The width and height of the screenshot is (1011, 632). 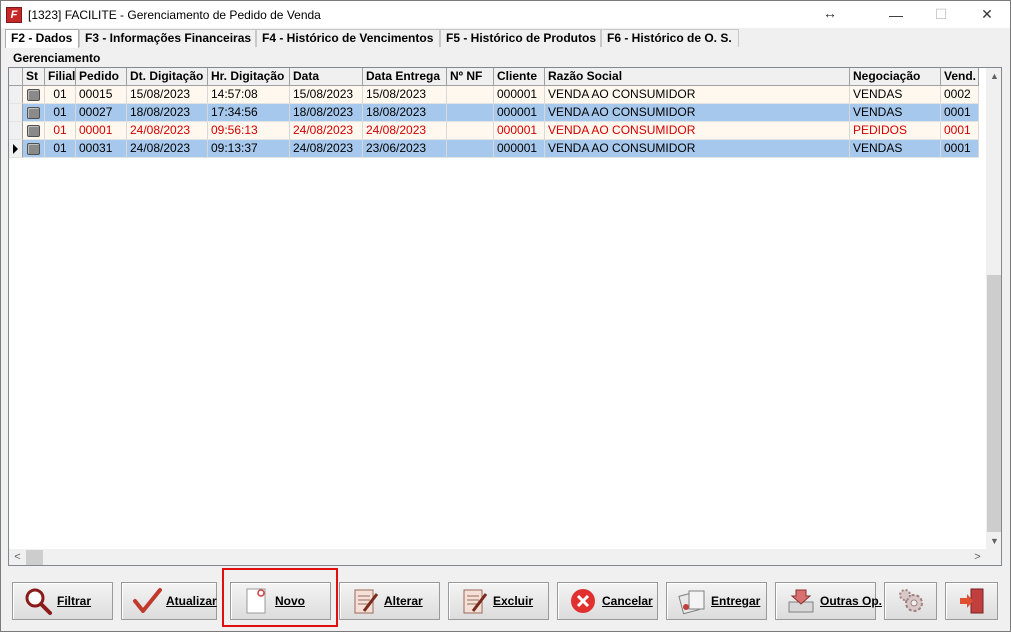 I want to click on tab-historico-vencimentos: F4 - Histórico de Vencimentos, so click(x=348, y=38).